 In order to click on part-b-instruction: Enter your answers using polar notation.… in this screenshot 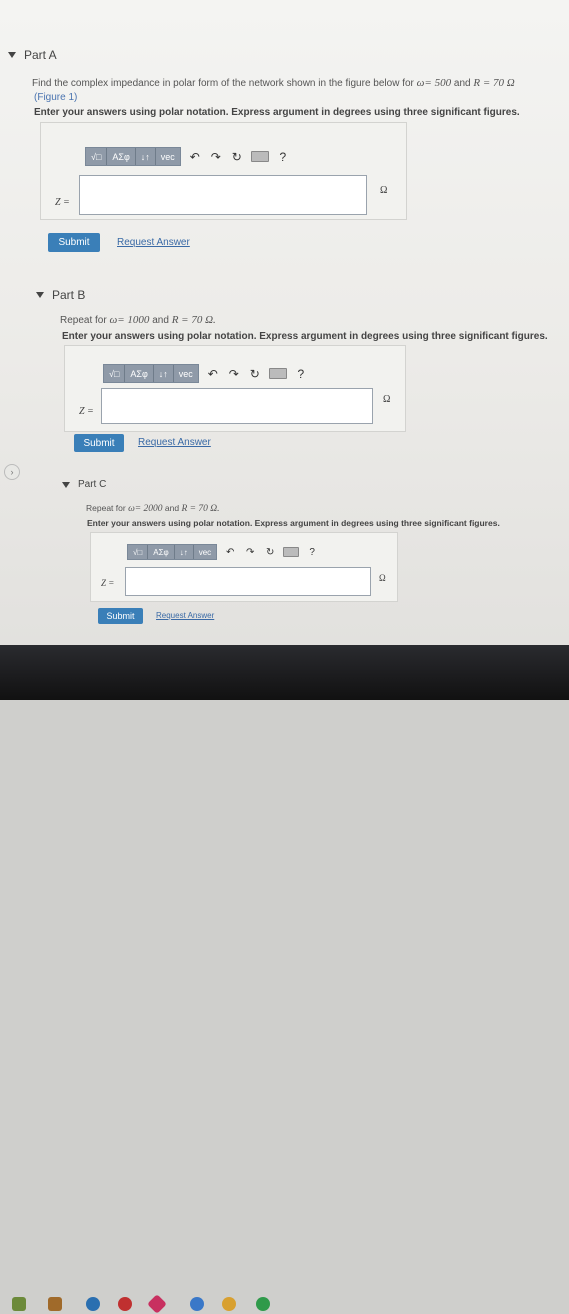, I will do `click(305, 336)`.